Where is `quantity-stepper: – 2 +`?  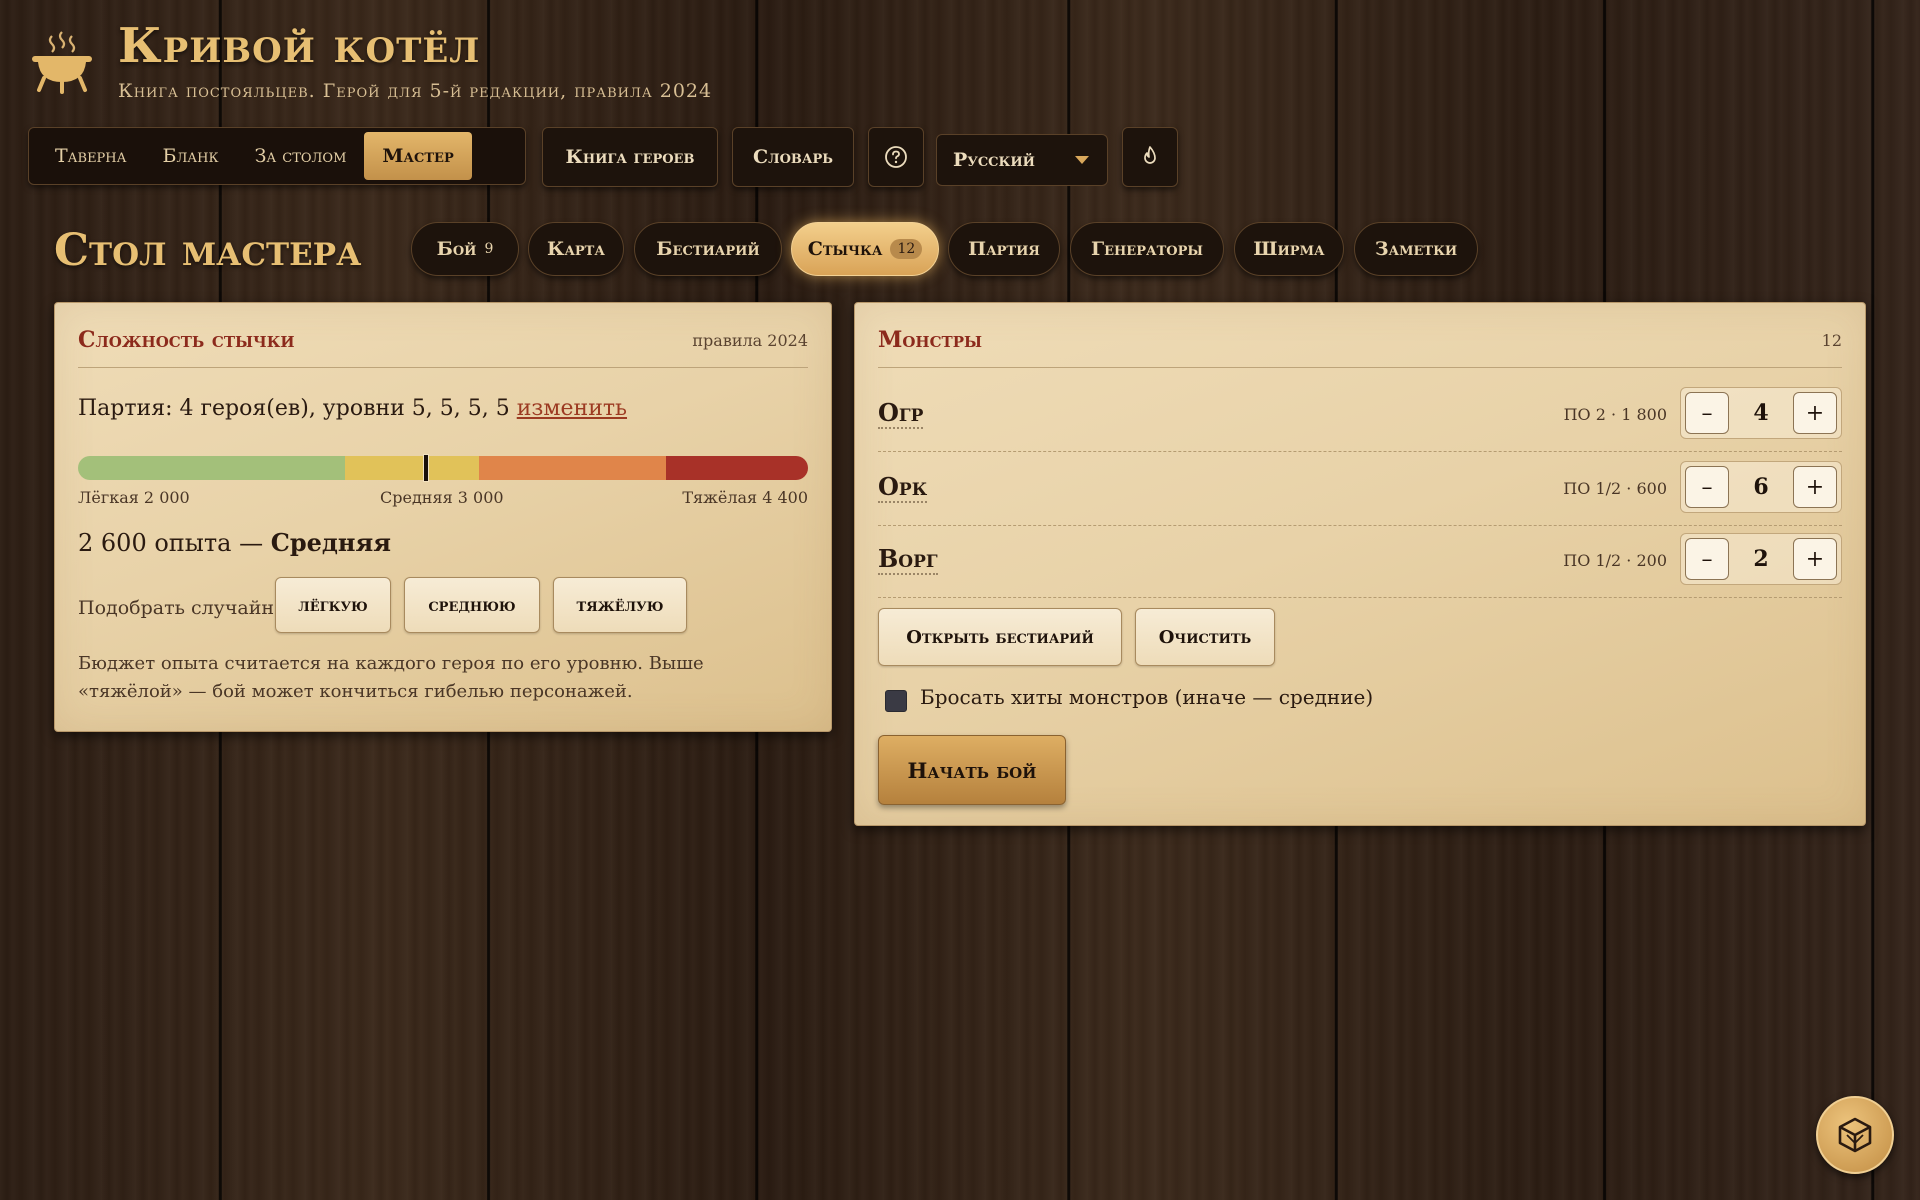 quantity-stepper: – 2 + is located at coordinates (1761, 559).